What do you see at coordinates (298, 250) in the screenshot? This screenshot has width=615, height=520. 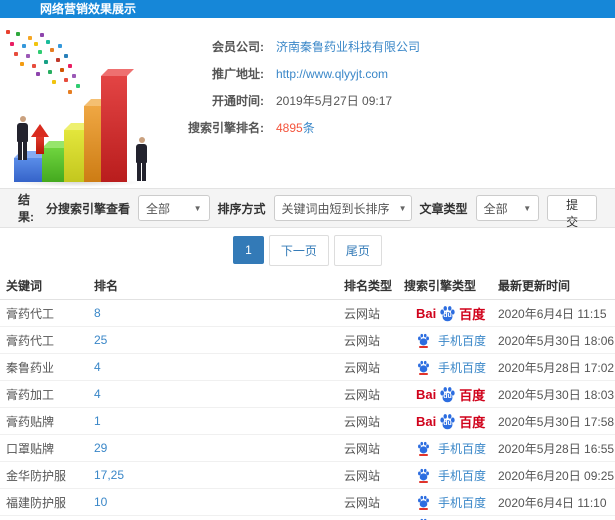 I see `pagination-button: 下一页` at bounding box center [298, 250].